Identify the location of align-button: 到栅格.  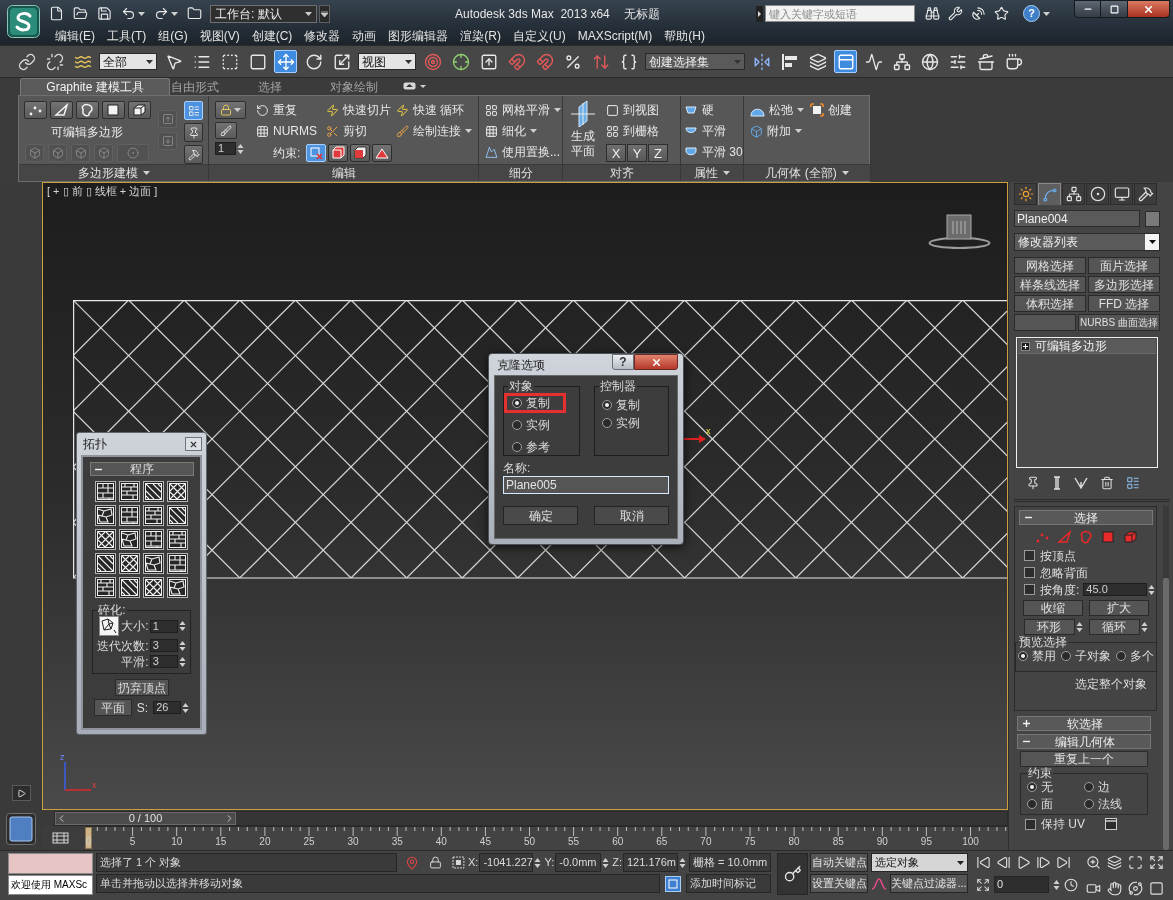
(637, 131).